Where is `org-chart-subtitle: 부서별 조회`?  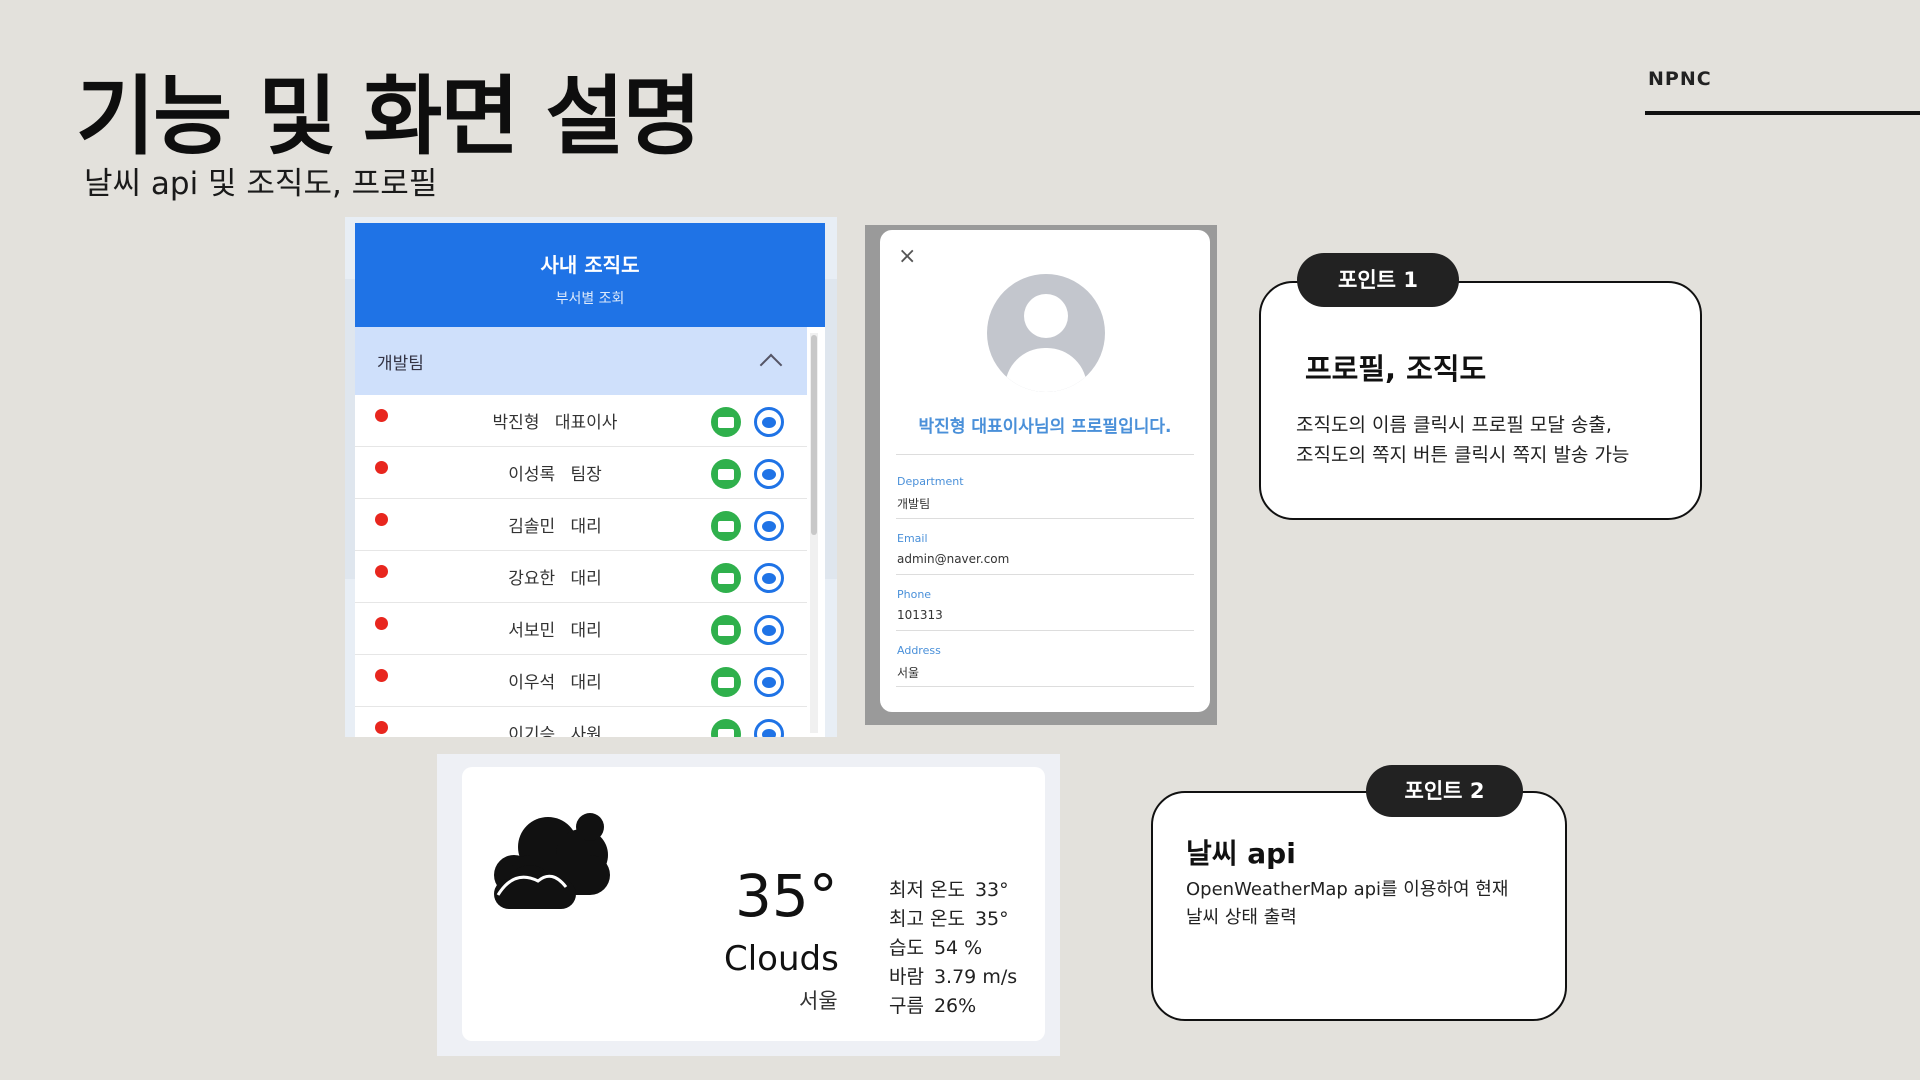 org-chart-subtitle: 부서별 조회 is located at coordinates (590, 299).